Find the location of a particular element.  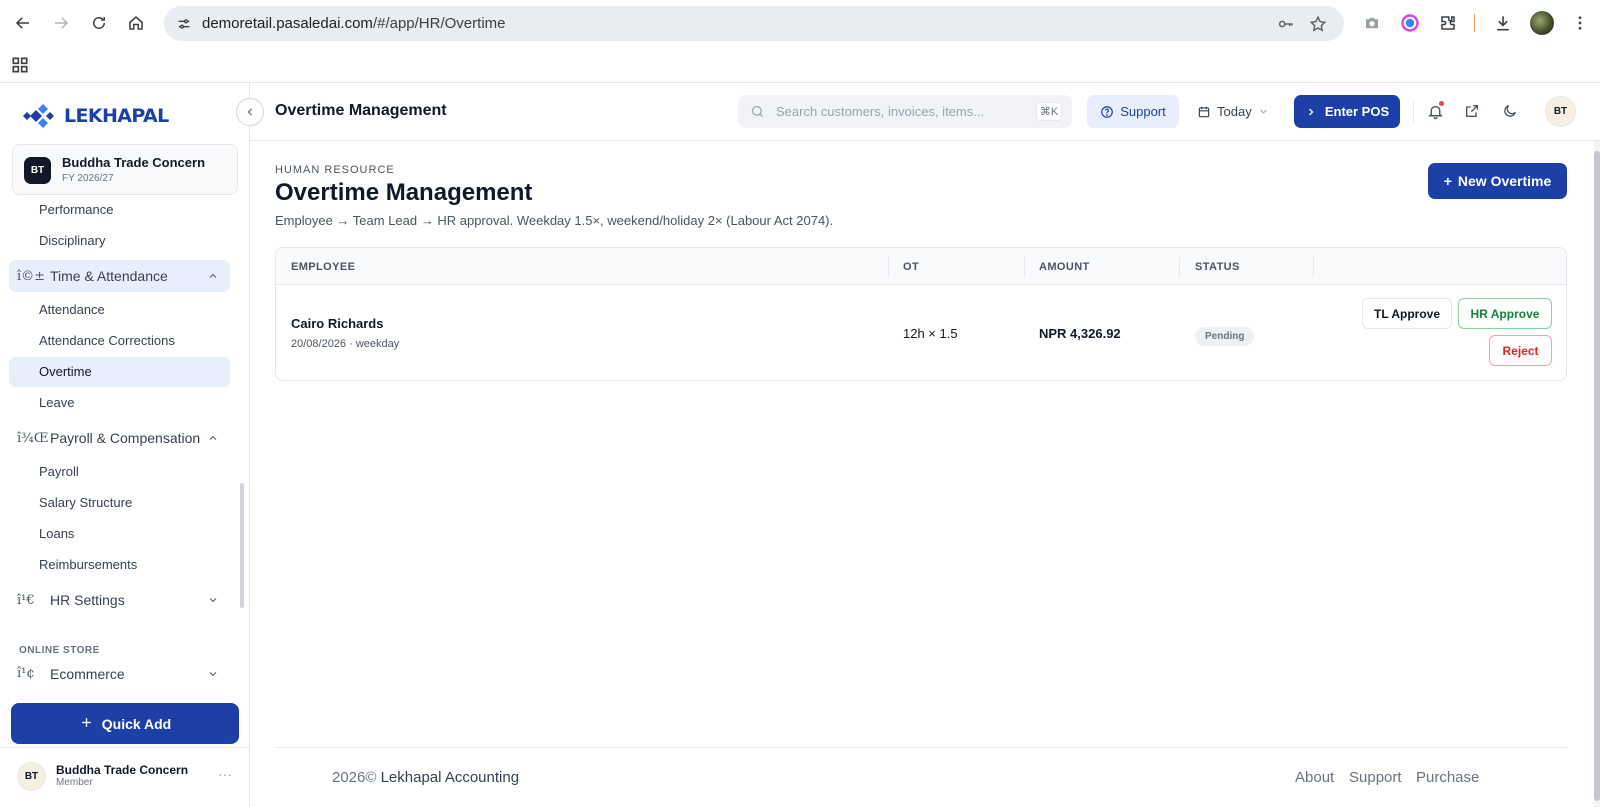

company-switcher: BT Buddha Trade Concern FY 2026/27 is located at coordinates (125, 169).